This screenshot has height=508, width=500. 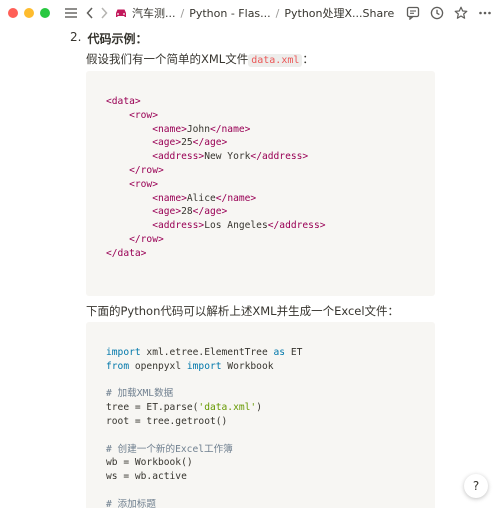 What do you see at coordinates (146, 477) in the screenshot?
I see `code-text: ws = wb.active` at bounding box center [146, 477].